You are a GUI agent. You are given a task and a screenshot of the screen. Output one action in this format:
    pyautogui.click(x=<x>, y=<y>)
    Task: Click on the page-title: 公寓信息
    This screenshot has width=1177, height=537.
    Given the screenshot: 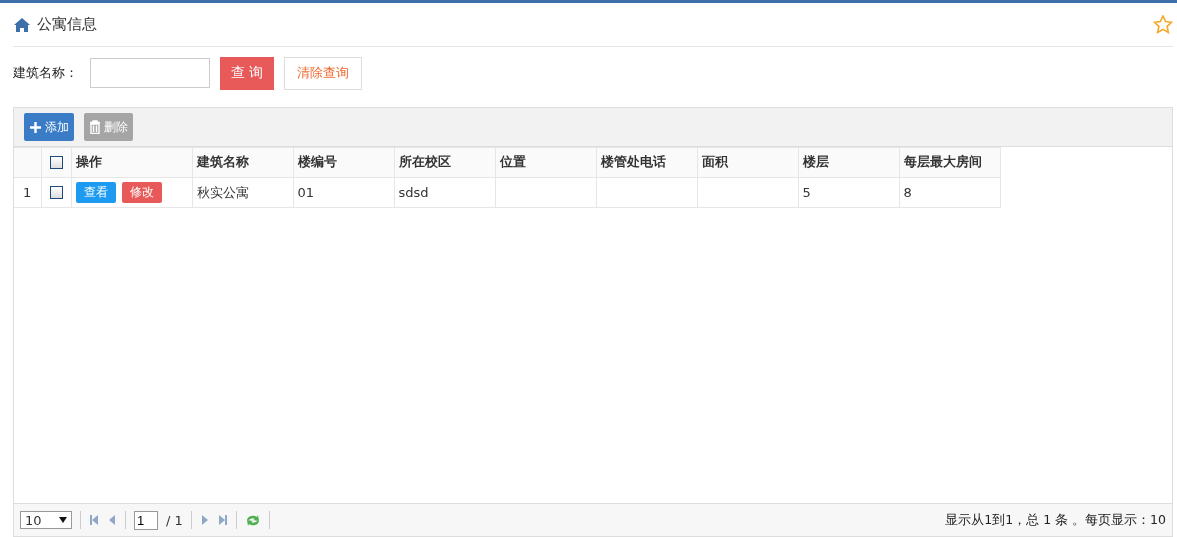 What is the action you would take?
    pyautogui.click(x=67, y=24)
    